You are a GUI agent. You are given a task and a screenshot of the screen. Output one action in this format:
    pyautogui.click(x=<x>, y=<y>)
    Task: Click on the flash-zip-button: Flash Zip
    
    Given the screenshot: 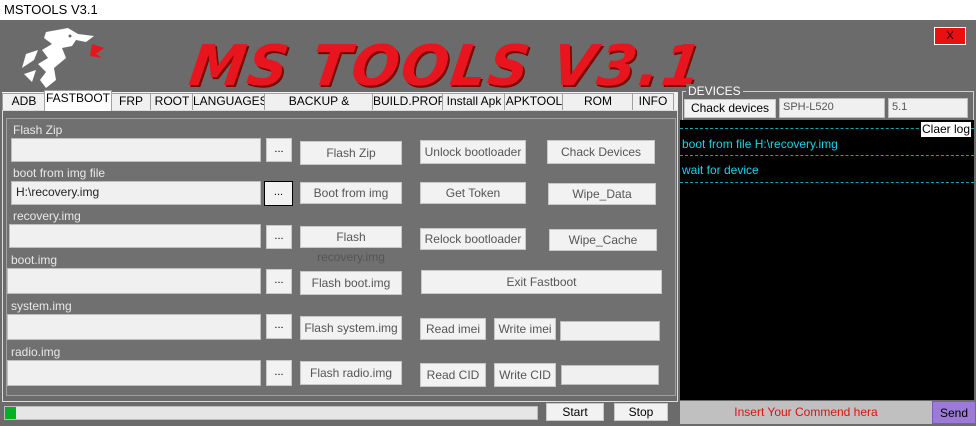 What is the action you would take?
    pyautogui.click(x=351, y=153)
    